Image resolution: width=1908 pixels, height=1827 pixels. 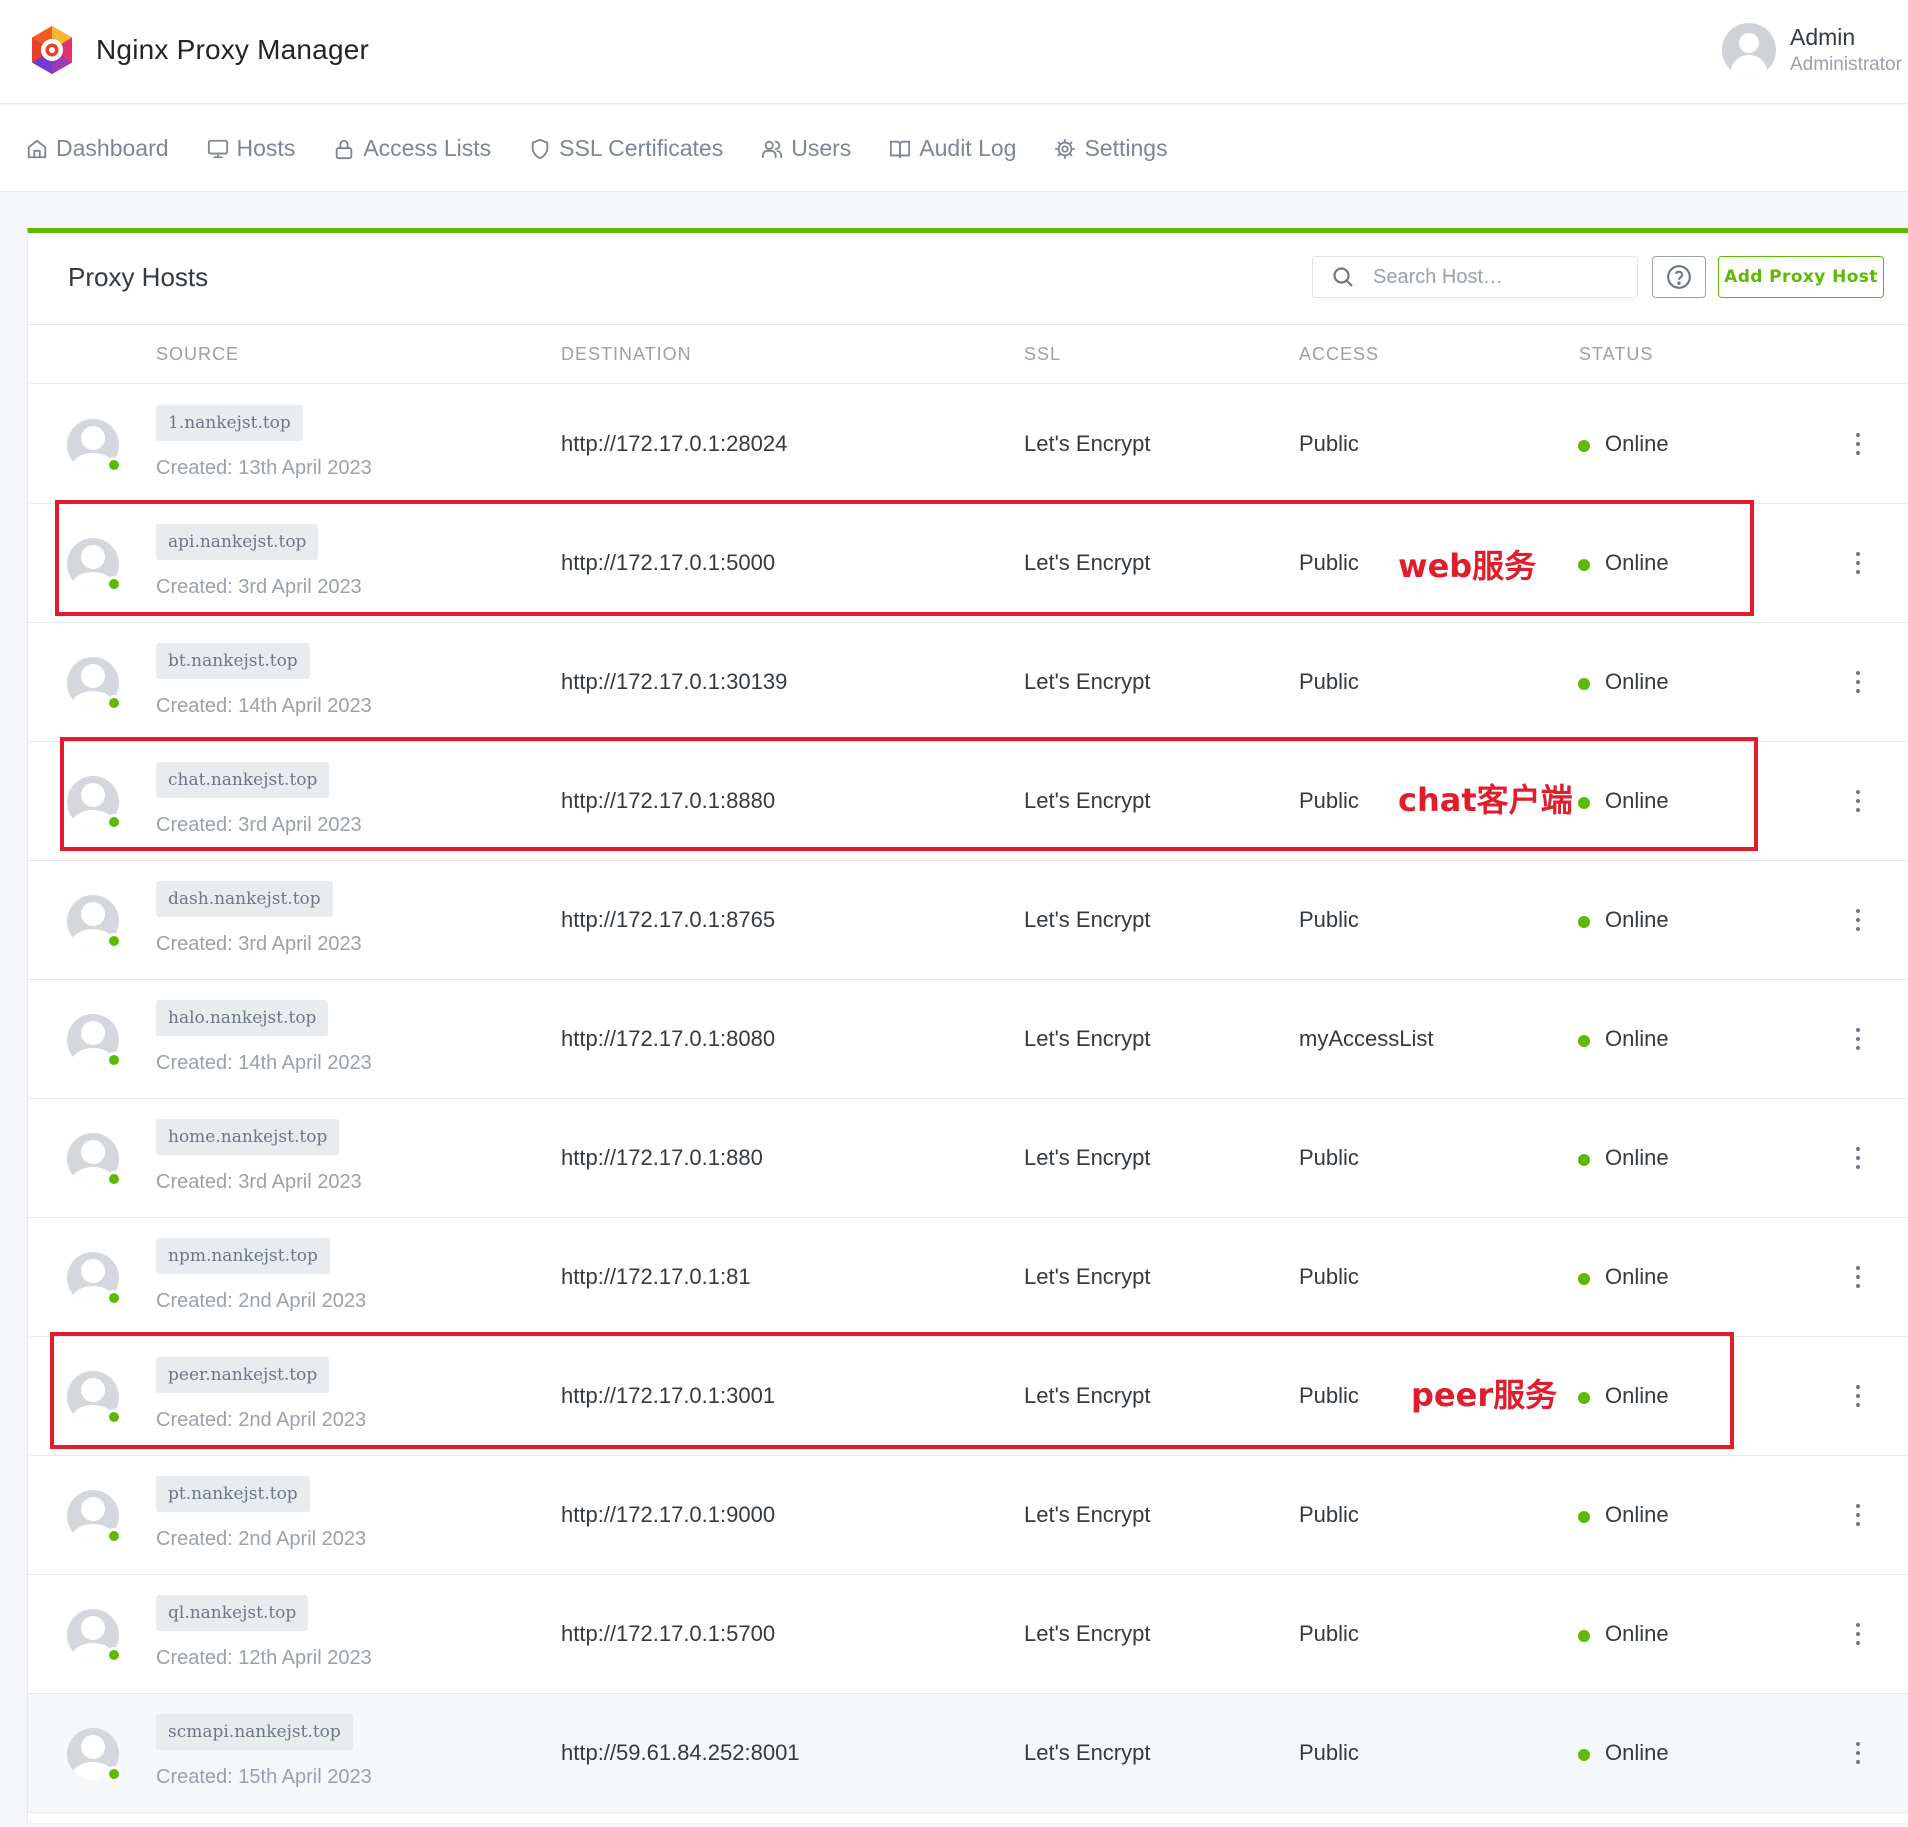 What do you see at coordinates (1749, 50) in the screenshot?
I see `user-avatar` at bounding box center [1749, 50].